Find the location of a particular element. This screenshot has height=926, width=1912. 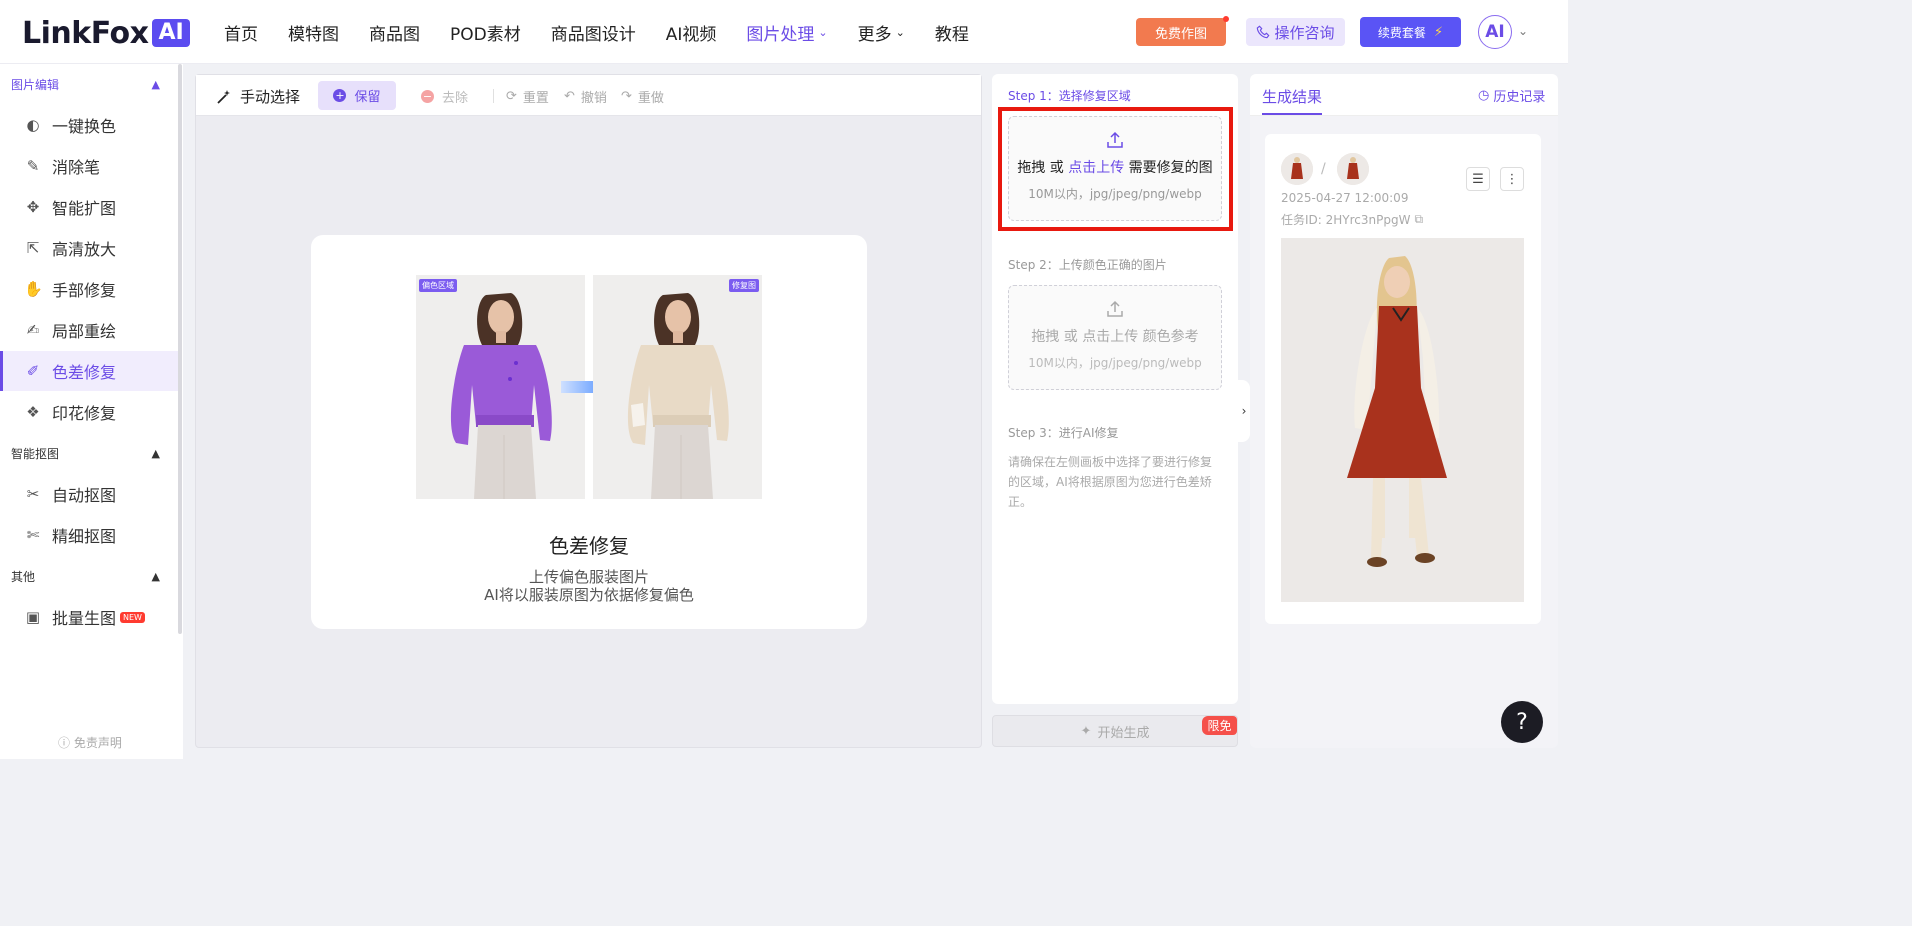

sidebar-item-expand: ✥ 智能扩图 is located at coordinates (89, 207).